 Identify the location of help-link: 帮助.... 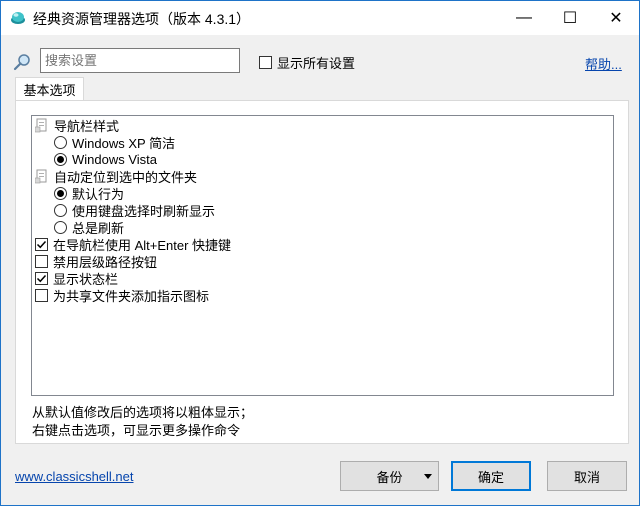
(603, 63).